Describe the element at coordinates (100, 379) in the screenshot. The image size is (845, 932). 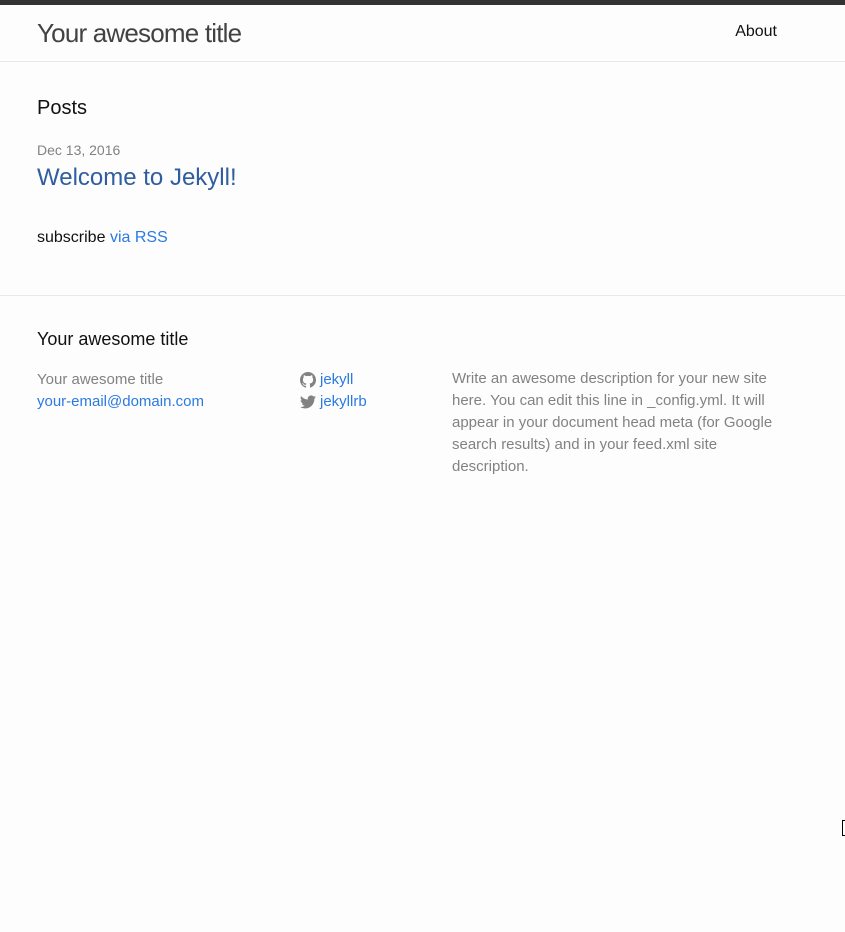
I see `footer-site-name: Your awesome title` at that location.